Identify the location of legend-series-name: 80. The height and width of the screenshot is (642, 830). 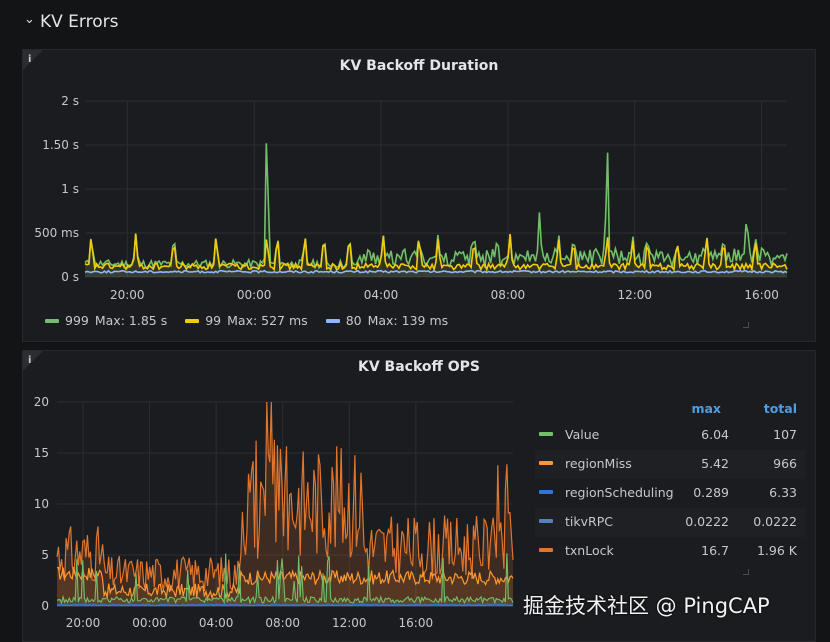
(353, 320).